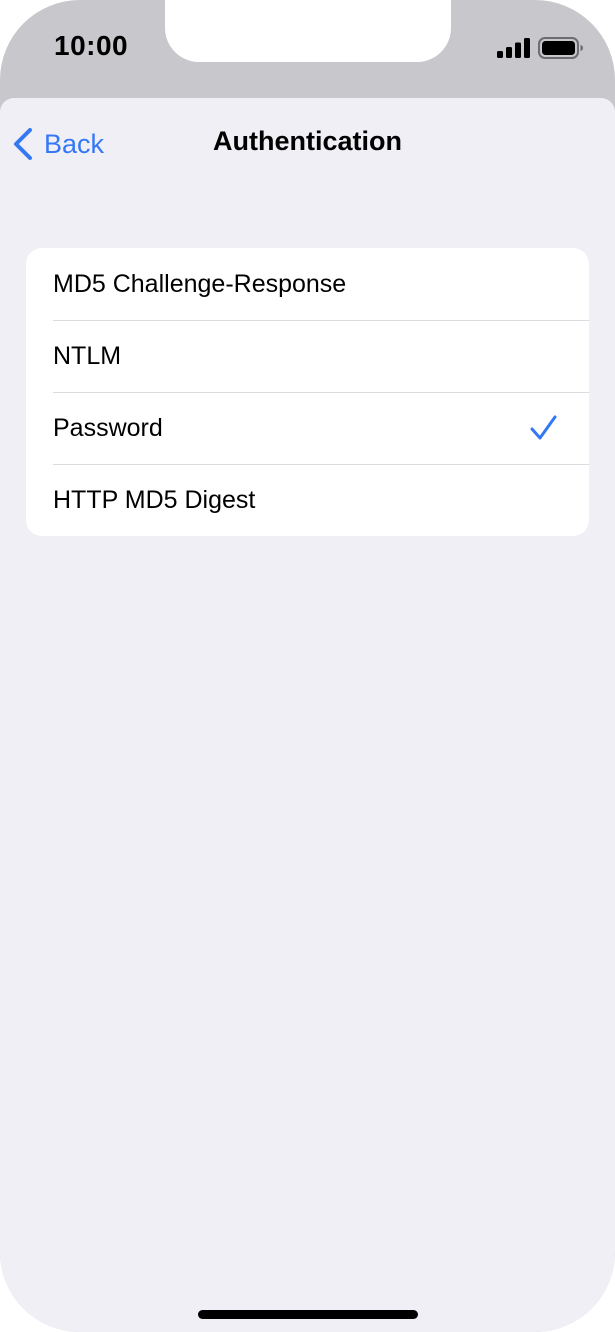  I want to click on option-md5-challenge-response: MD5 Challenge-Response, so click(307, 284).